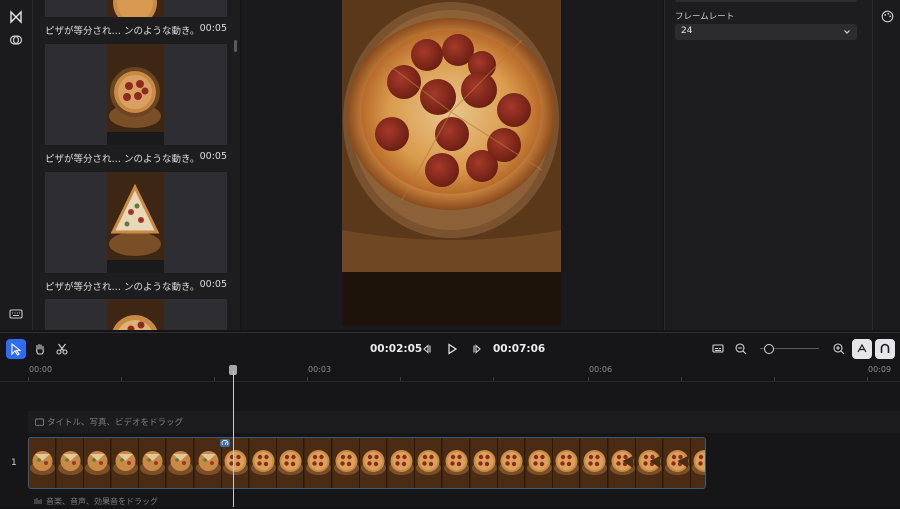  I want to click on zoom-in-icon, so click(839, 349).